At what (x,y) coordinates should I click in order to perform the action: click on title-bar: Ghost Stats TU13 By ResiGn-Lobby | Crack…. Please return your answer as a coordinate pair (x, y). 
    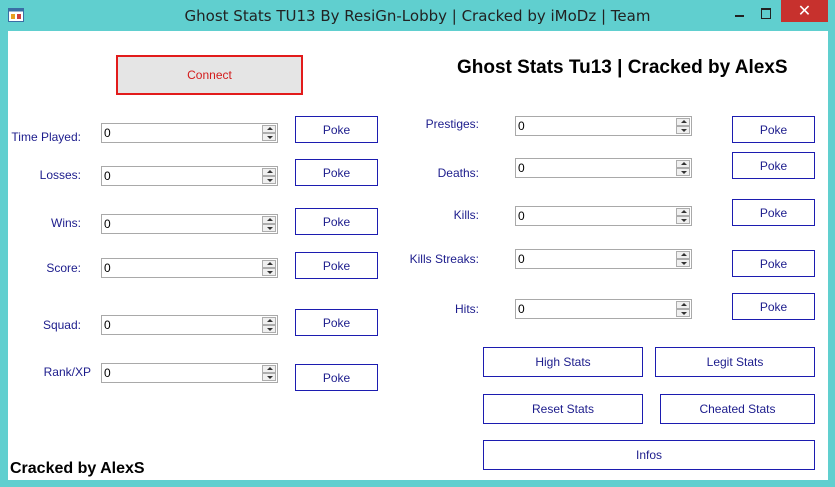
    Looking at the image, I should click on (417, 15).